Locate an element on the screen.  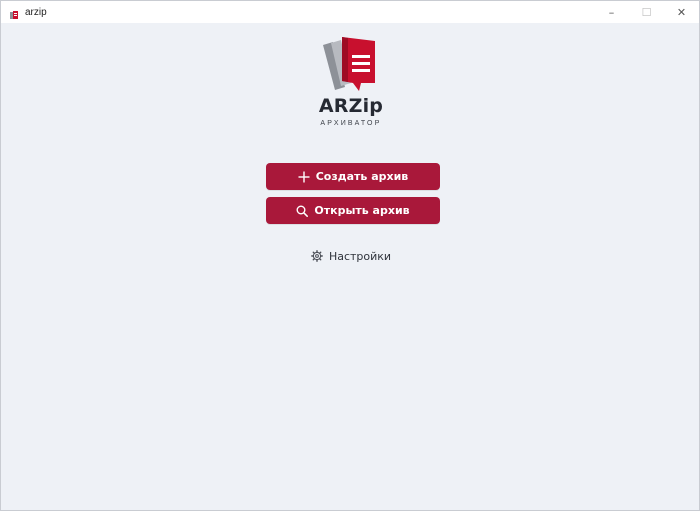
gear-icon is located at coordinates (317, 256).